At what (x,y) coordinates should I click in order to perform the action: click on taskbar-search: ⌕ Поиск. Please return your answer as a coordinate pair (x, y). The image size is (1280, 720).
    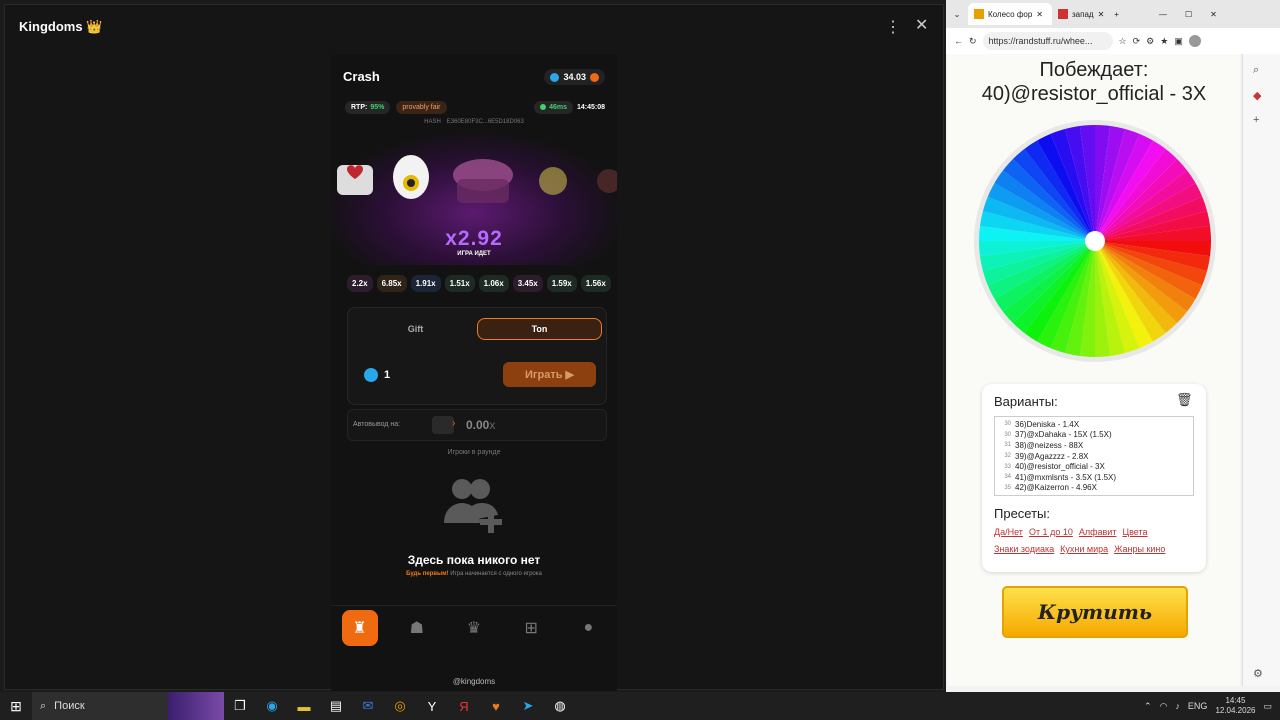
    Looking at the image, I should click on (100, 706).